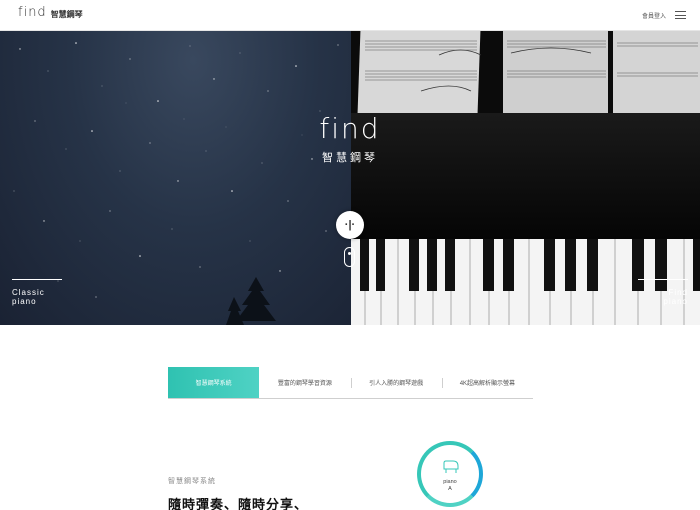 The image size is (700, 510). What do you see at coordinates (350, 15) in the screenshot?
I see `top-navigation-bar: find 智慧鋼琴 會員登入` at bounding box center [350, 15].